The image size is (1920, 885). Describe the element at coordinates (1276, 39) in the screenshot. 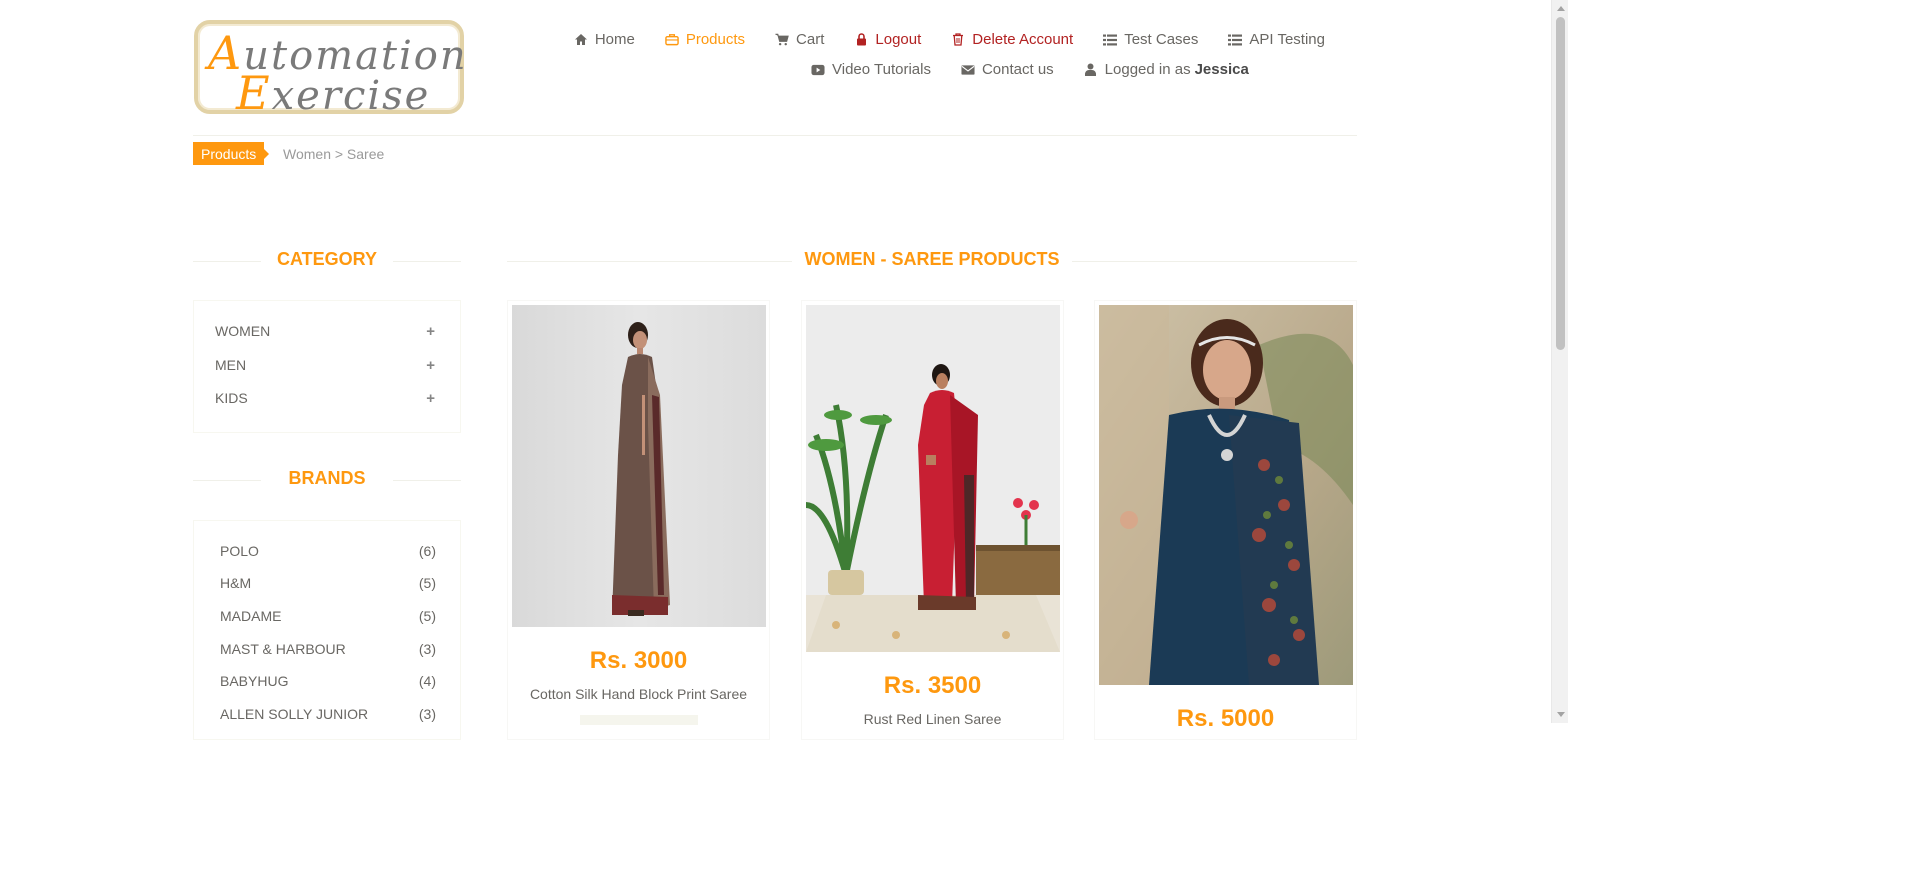

I see `nav-api-testing-link: API Testing` at that location.